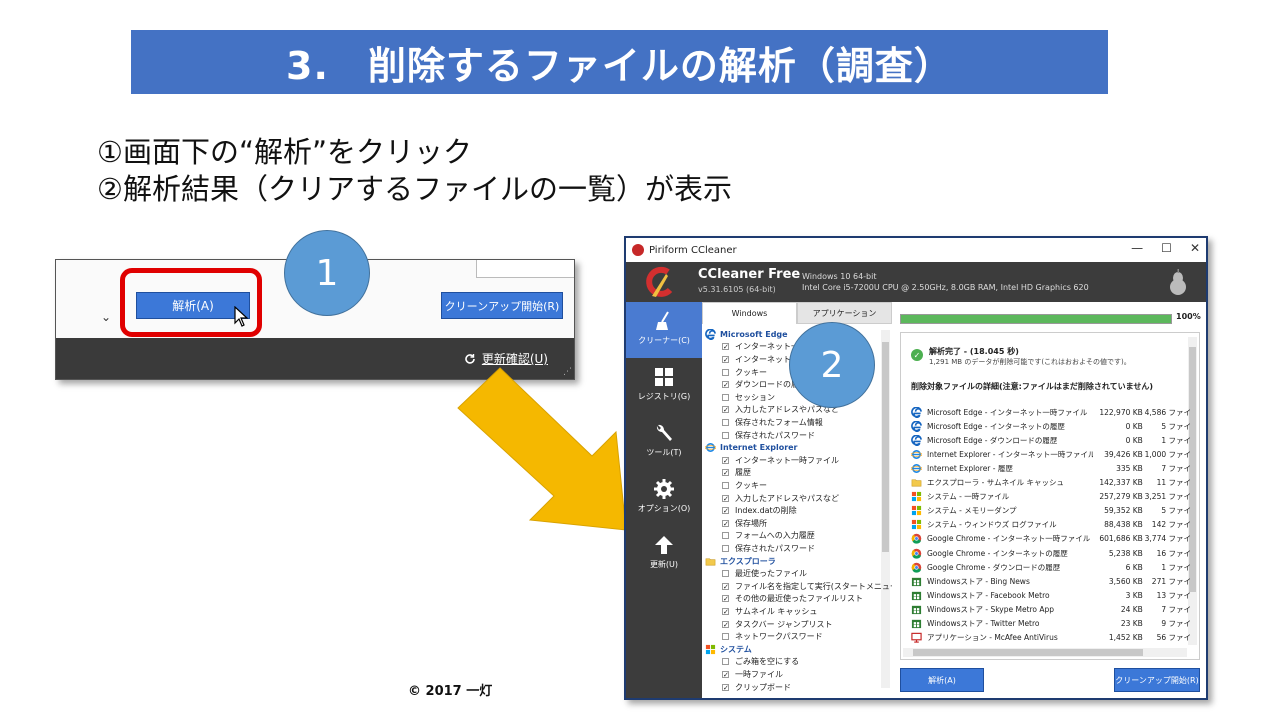 This screenshot has height=720, width=1280. Describe the element at coordinates (916, 610) in the screenshot. I see `store-icon` at that location.